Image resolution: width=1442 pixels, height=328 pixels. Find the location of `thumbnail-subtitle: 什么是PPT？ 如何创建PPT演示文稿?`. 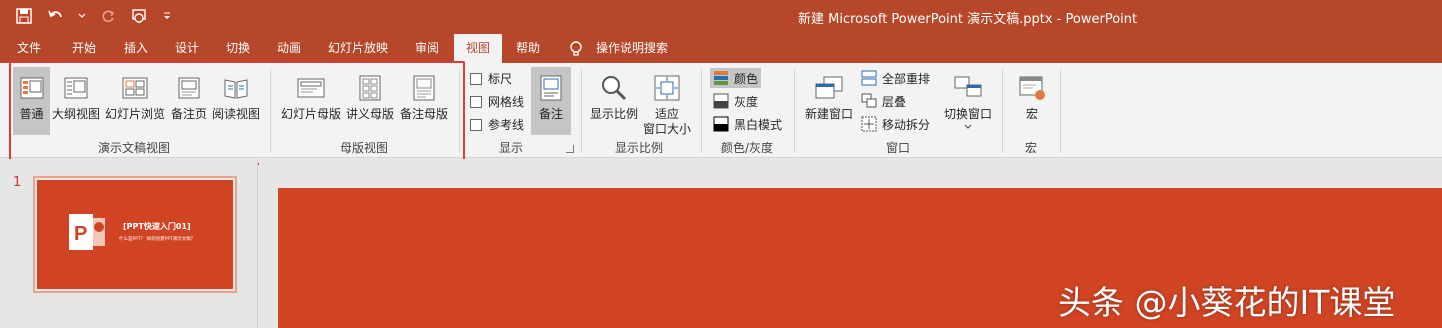

thumbnail-subtitle: 什么是PPT？ 如何创建PPT演示文稿? is located at coordinates (156, 239).